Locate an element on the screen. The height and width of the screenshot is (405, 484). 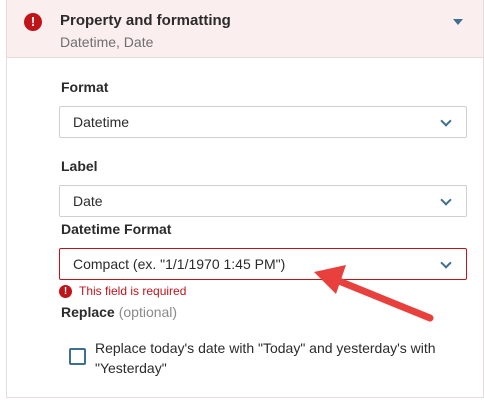
replace-label: Replace (optional) is located at coordinates (119, 312).